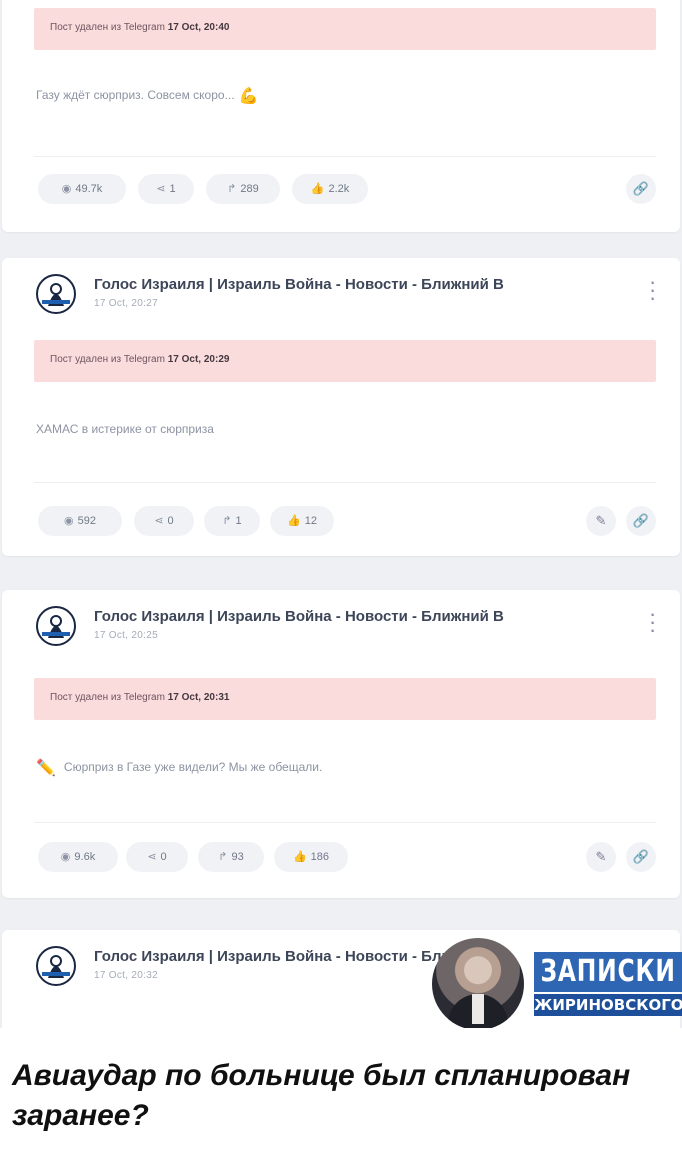 This screenshot has height=1174, width=682. I want to click on views-stat: ◉ 49.7k, so click(82, 189).